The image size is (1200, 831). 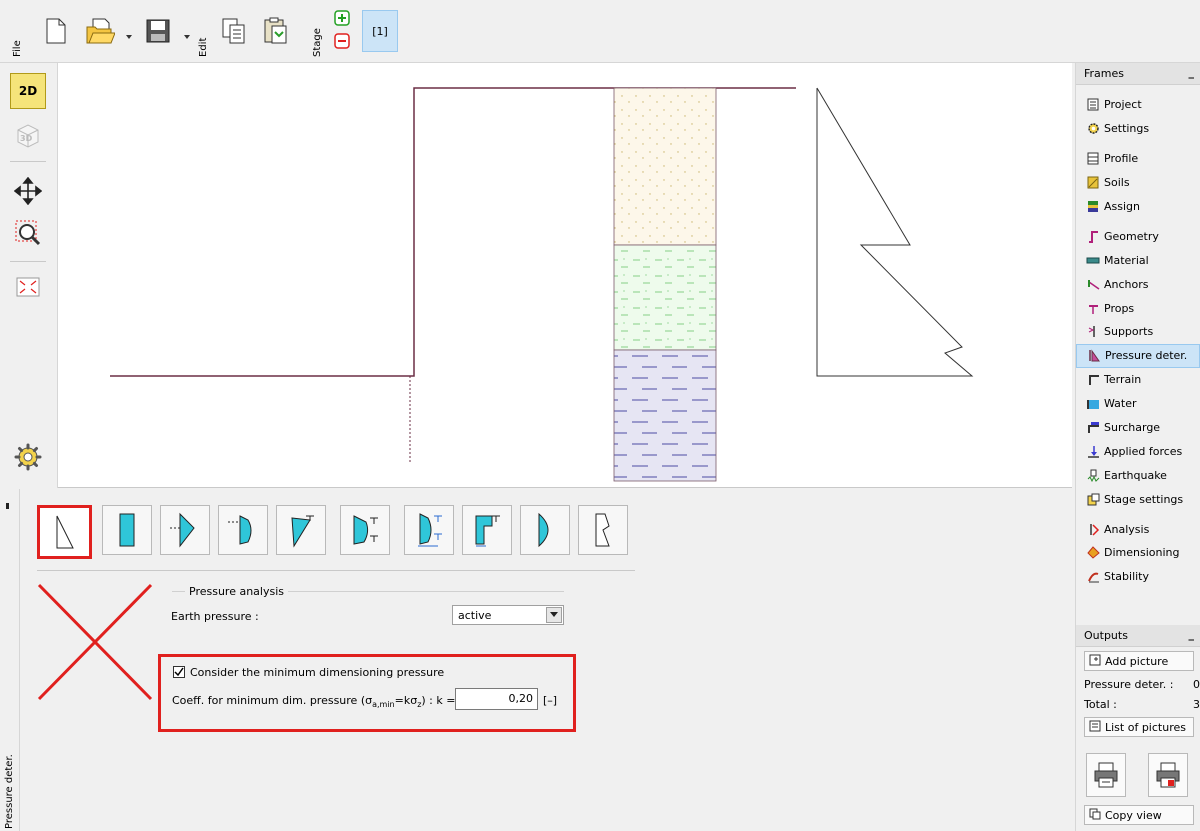 I want to click on save-floppy-icon, so click(x=158, y=31).